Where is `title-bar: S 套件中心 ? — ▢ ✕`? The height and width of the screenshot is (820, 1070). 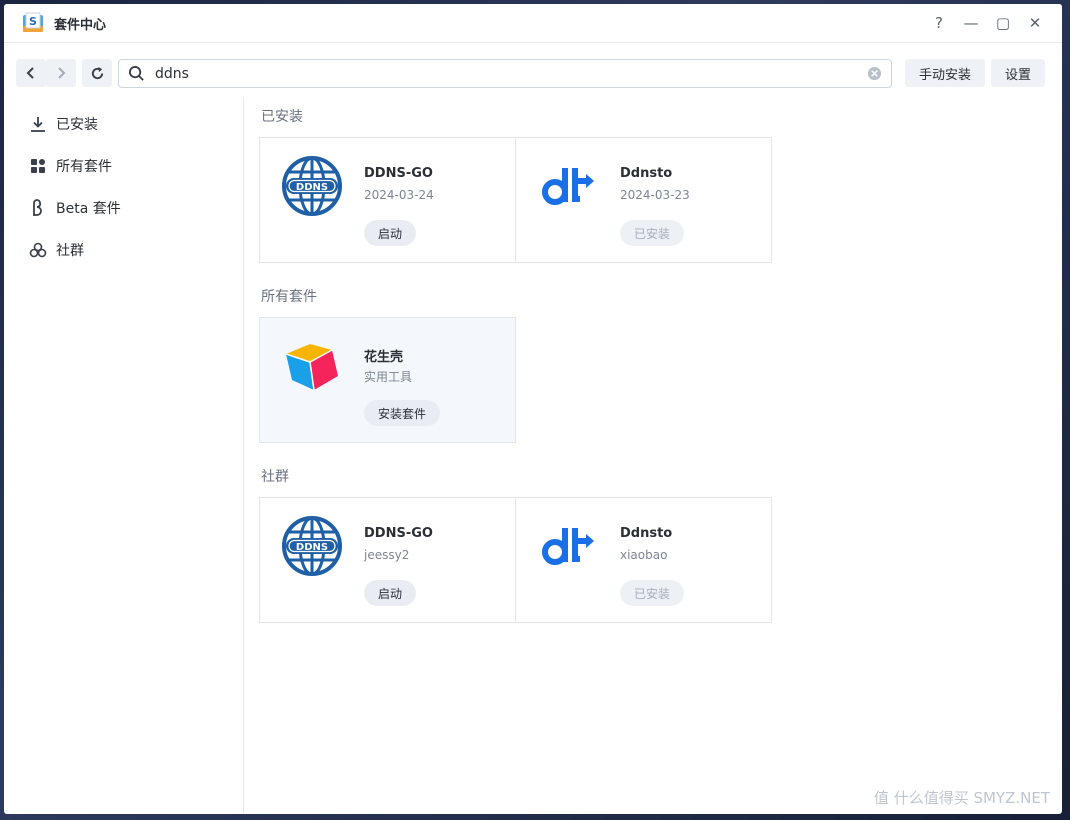 title-bar: S 套件中心 ? — ▢ ✕ is located at coordinates (533, 23).